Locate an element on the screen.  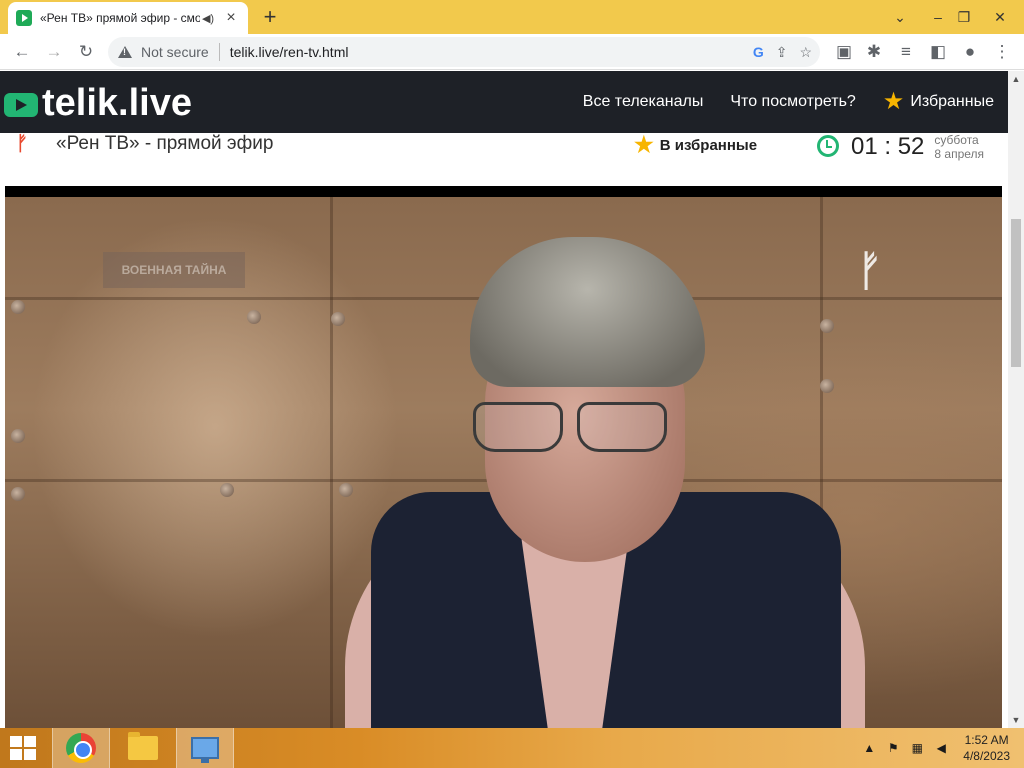
network-icon: ▦ is located at coordinates (917, 748).